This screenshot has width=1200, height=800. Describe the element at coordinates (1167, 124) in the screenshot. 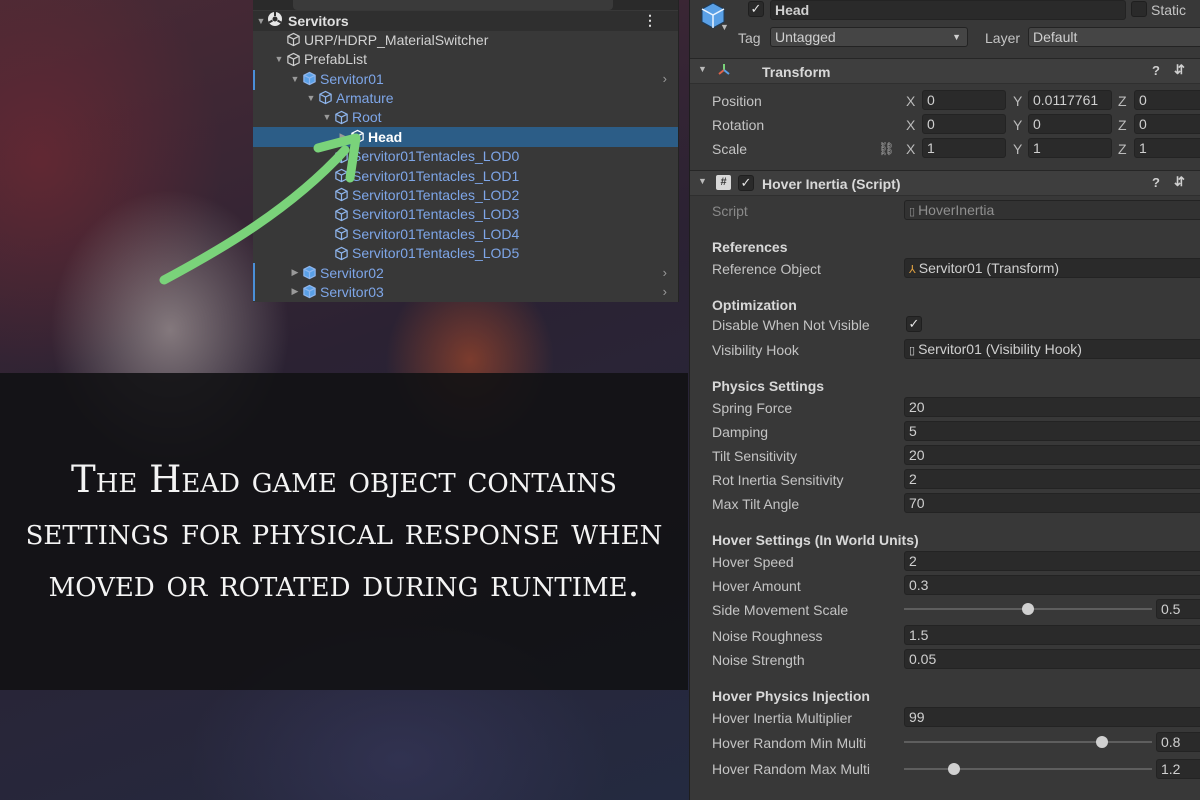

I see `rotation-z-field: 0` at that location.